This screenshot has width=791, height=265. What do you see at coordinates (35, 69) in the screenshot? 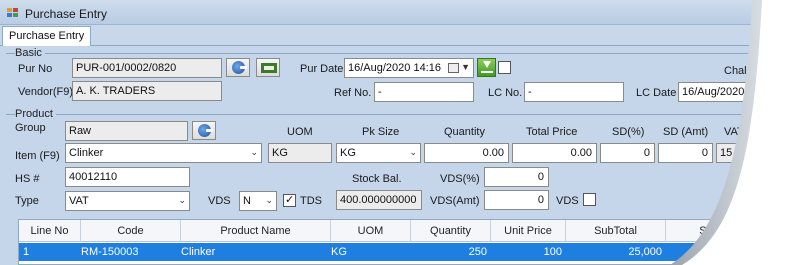
I see `pur-no-label: Pur No` at bounding box center [35, 69].